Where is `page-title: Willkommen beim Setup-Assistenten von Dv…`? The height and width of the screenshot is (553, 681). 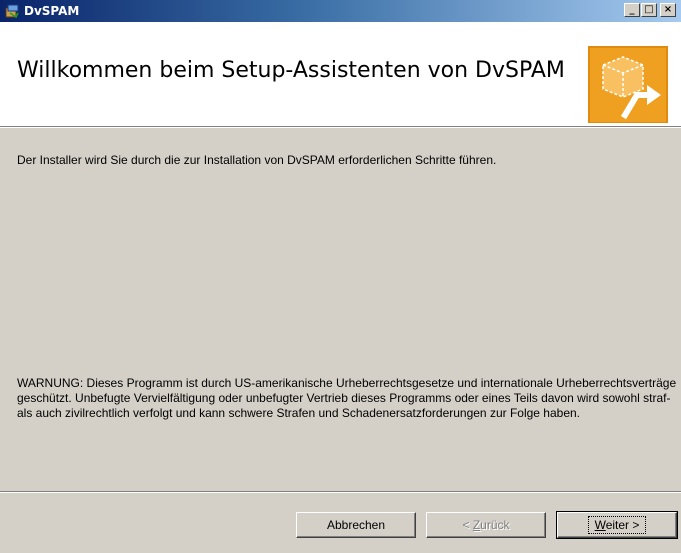 page-title: Willkommen beim Setup-Assistenten von Dv… is located at coordinates (291, 70).